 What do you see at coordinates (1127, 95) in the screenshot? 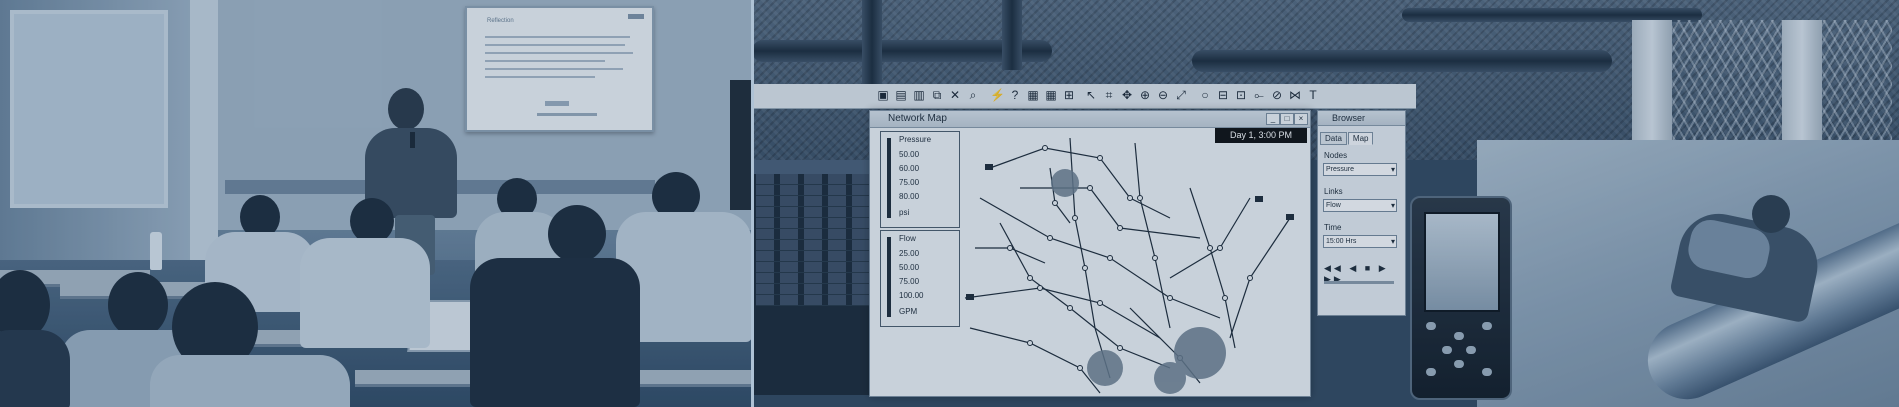
I see `pan-icon: ✥` at bounding box center [1127, 95].